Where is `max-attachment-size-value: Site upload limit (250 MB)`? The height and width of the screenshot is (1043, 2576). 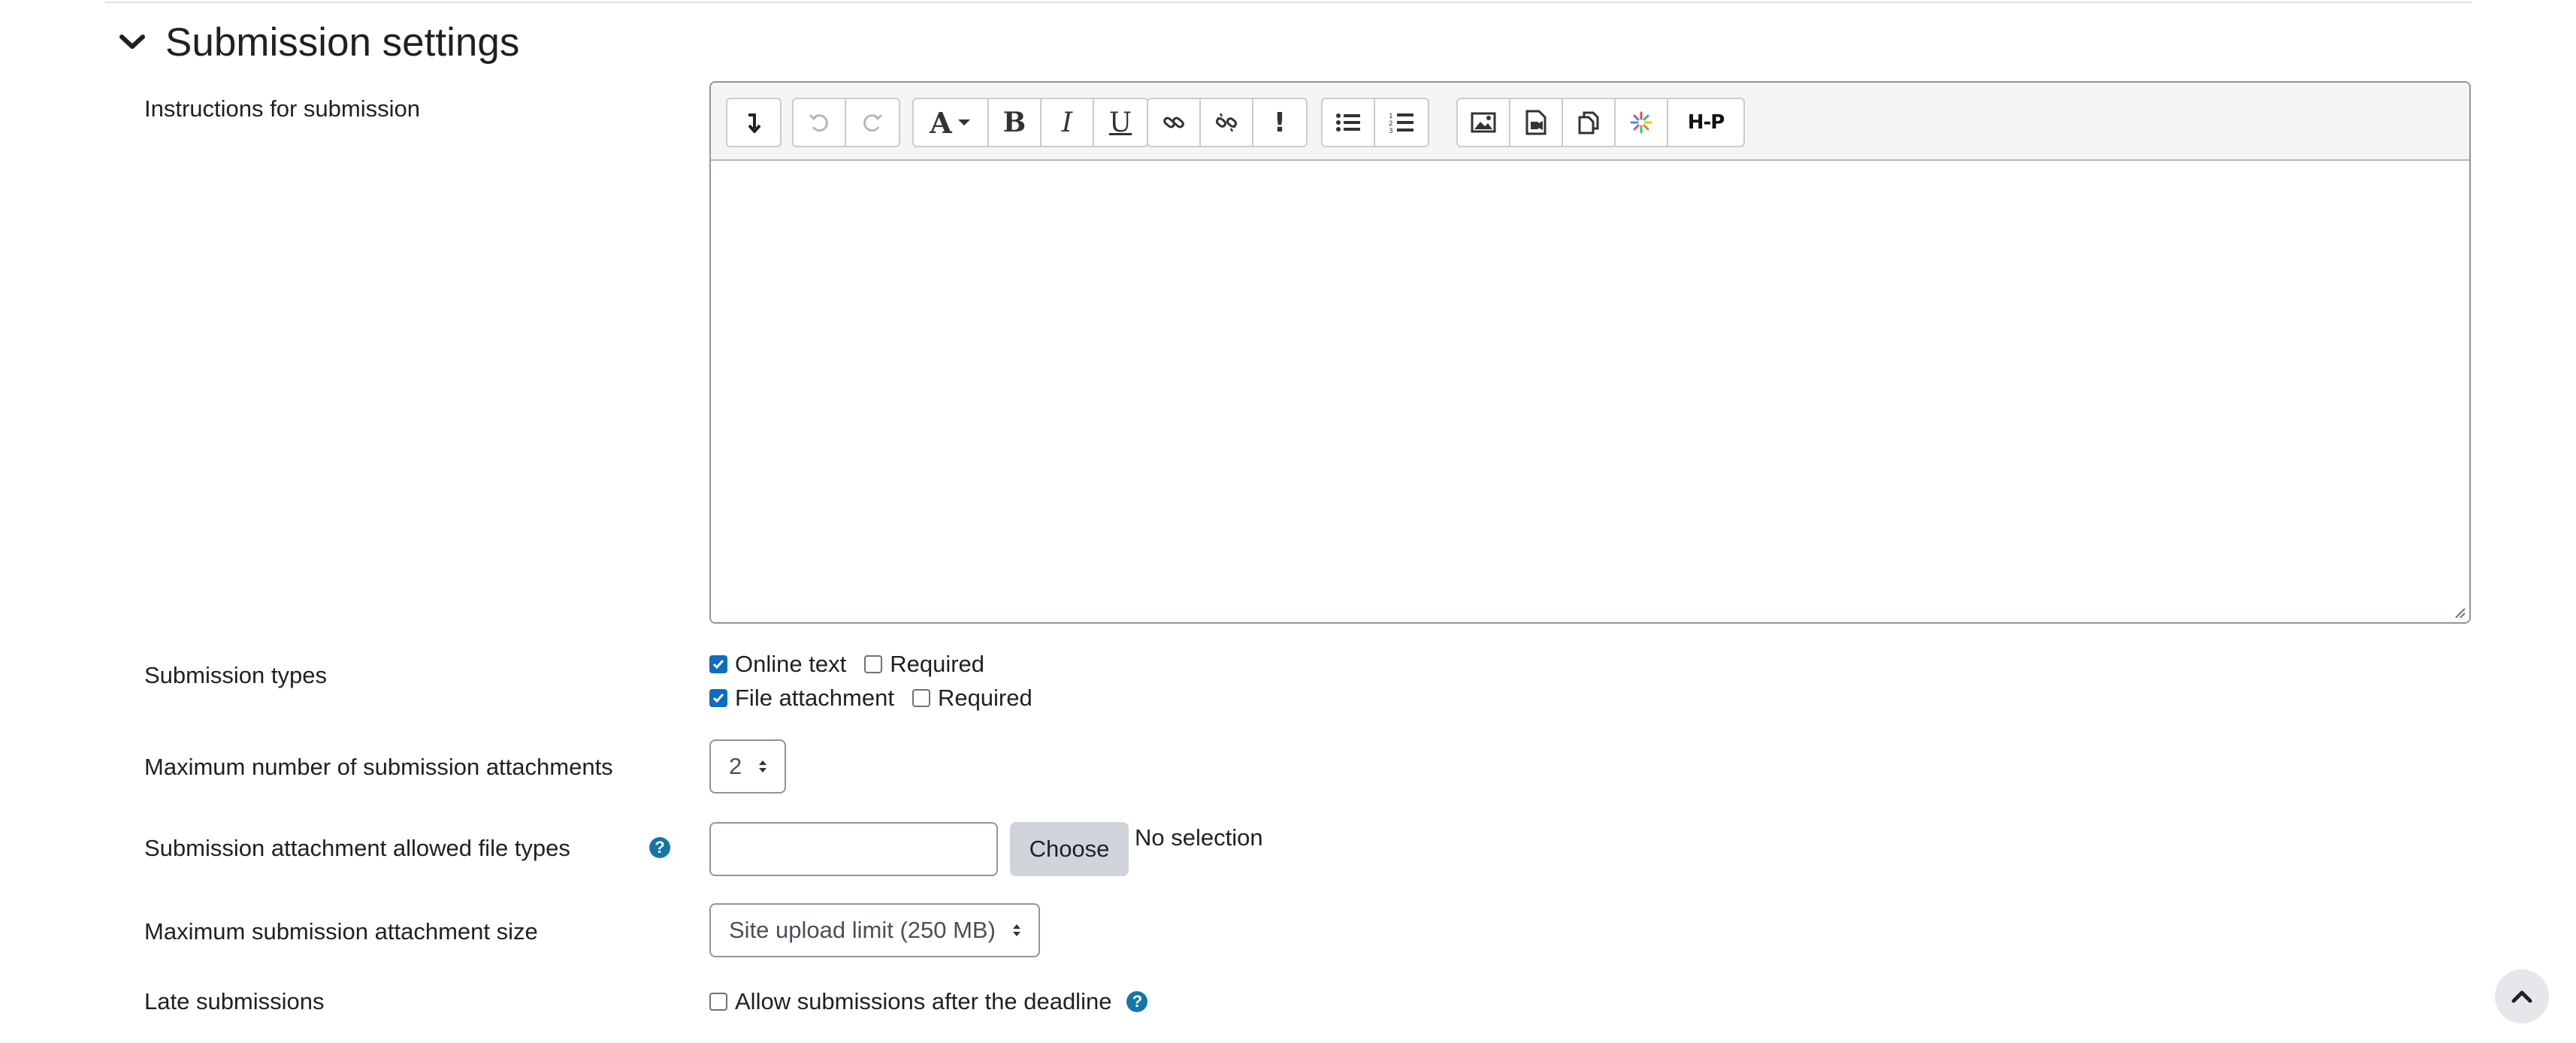 max-attachment-size-value: Site upload limit (250 MB) is located at coordinates (862, 930).